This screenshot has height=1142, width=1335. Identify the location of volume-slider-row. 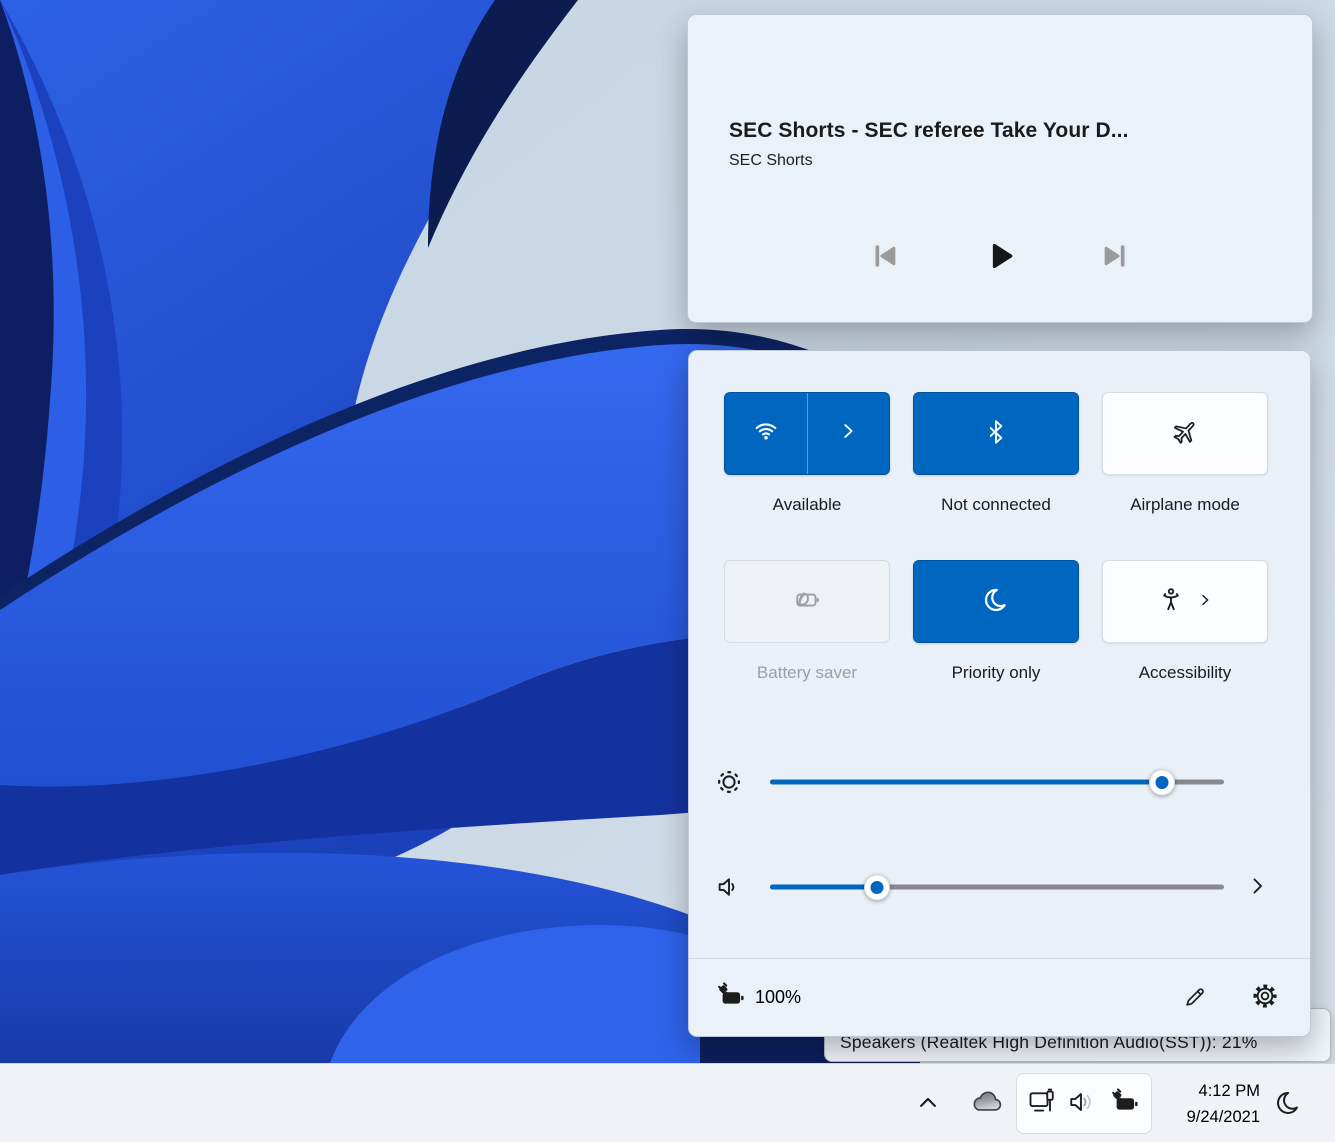
(999, 887).